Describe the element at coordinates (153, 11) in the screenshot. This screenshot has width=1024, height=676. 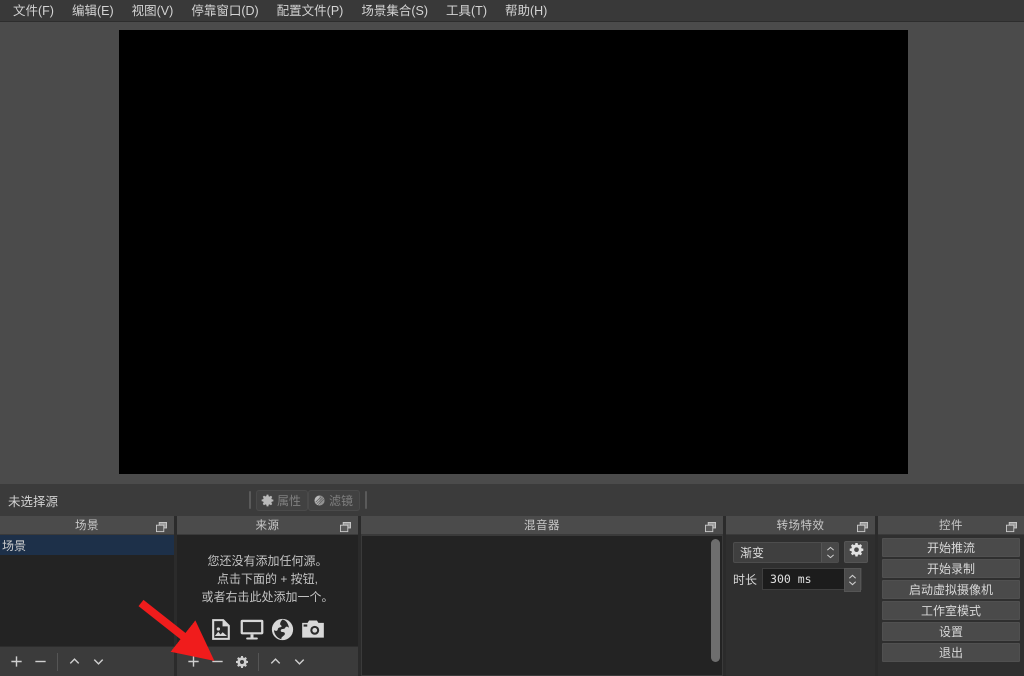
I see `menu-view: 视图(V)` at that location.